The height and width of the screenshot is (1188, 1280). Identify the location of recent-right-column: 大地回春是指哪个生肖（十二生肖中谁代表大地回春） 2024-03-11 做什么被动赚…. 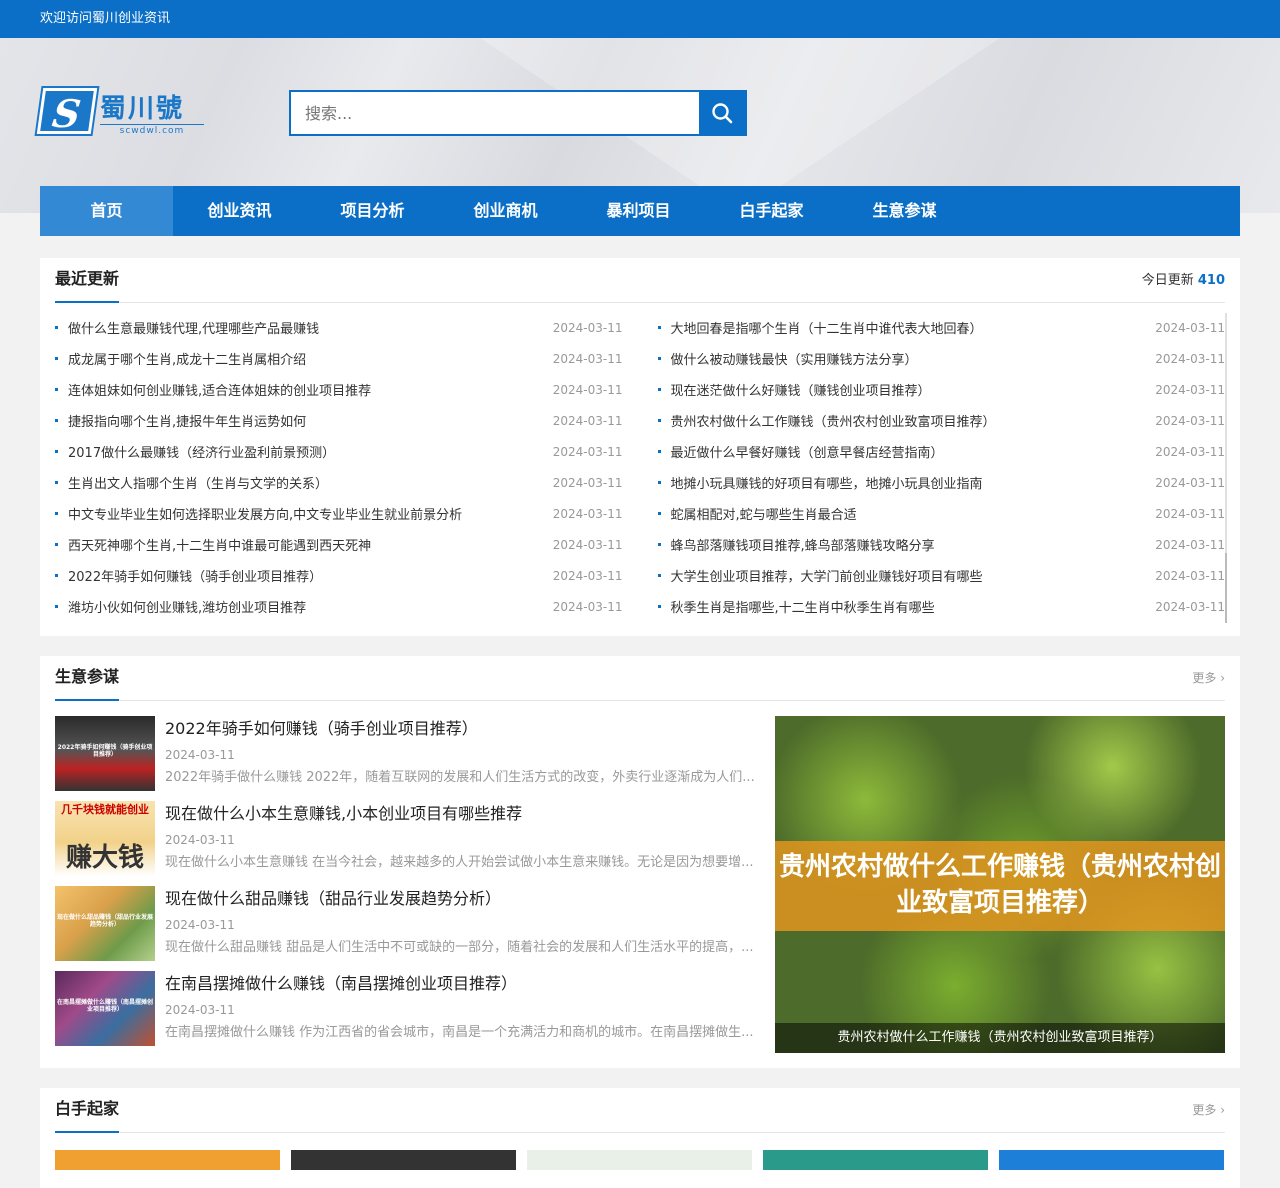
(941, 462).